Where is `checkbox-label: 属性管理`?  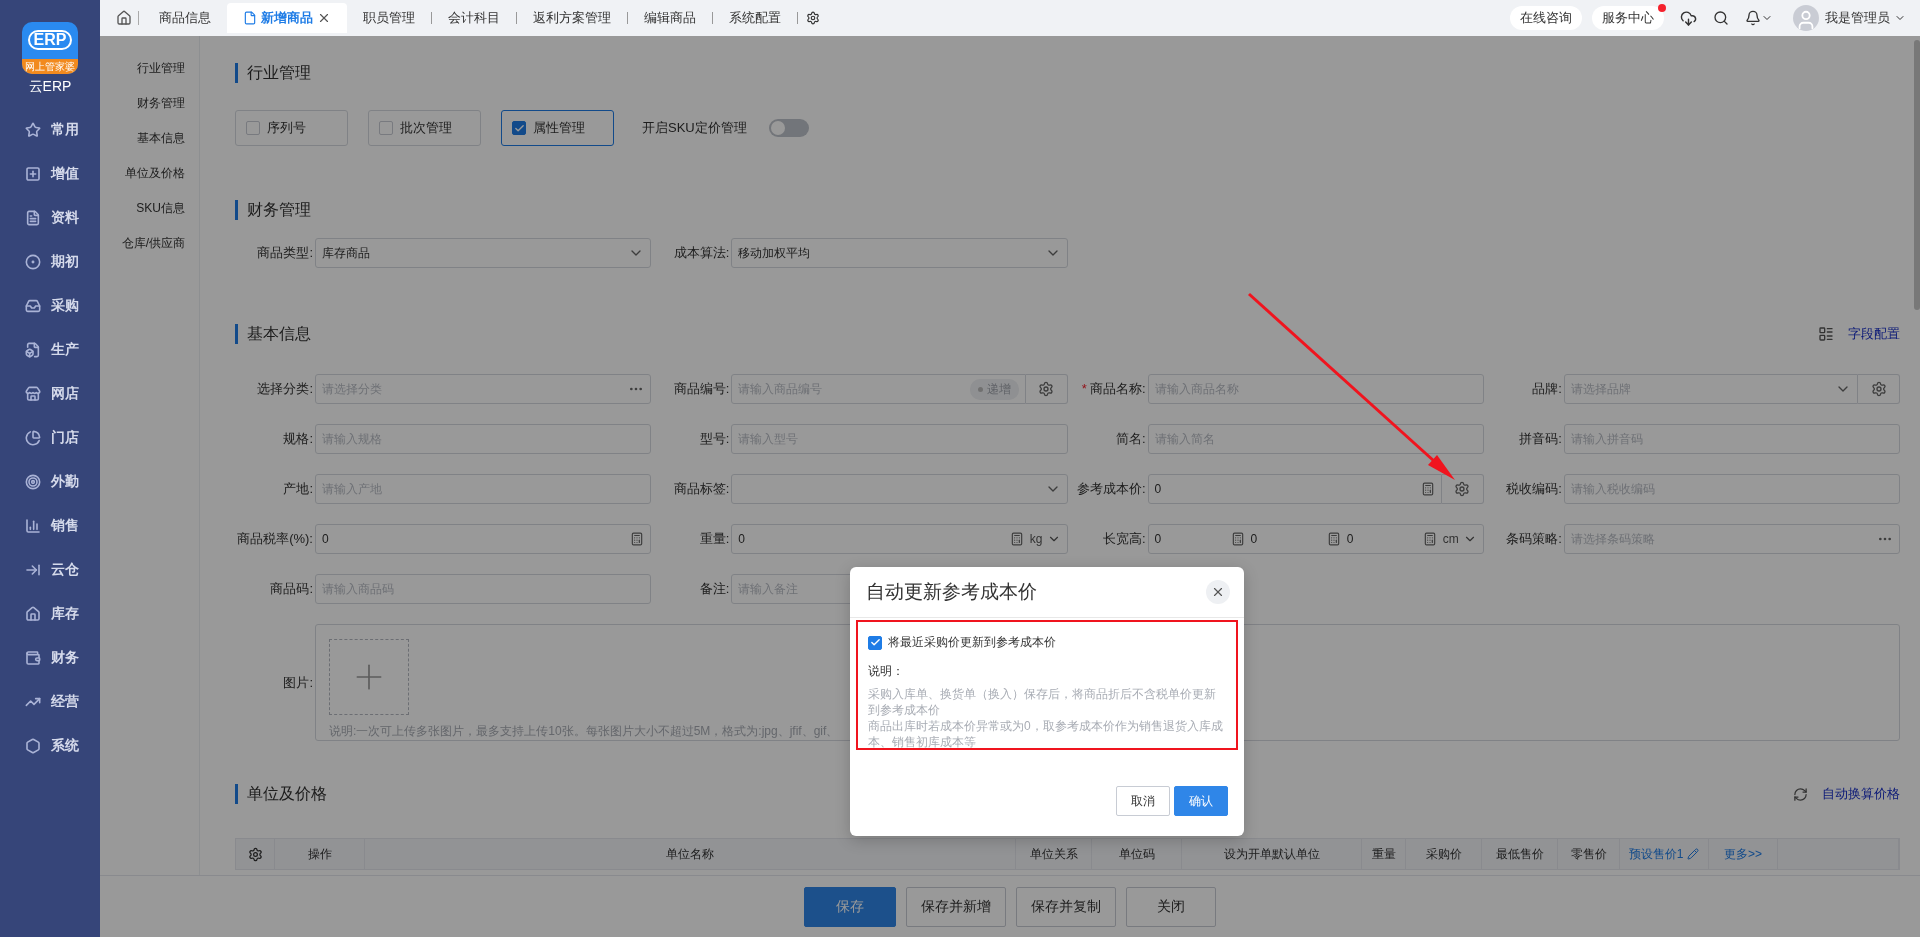 checkbox-label: 属性管理 is located at coordinates (559, 128).